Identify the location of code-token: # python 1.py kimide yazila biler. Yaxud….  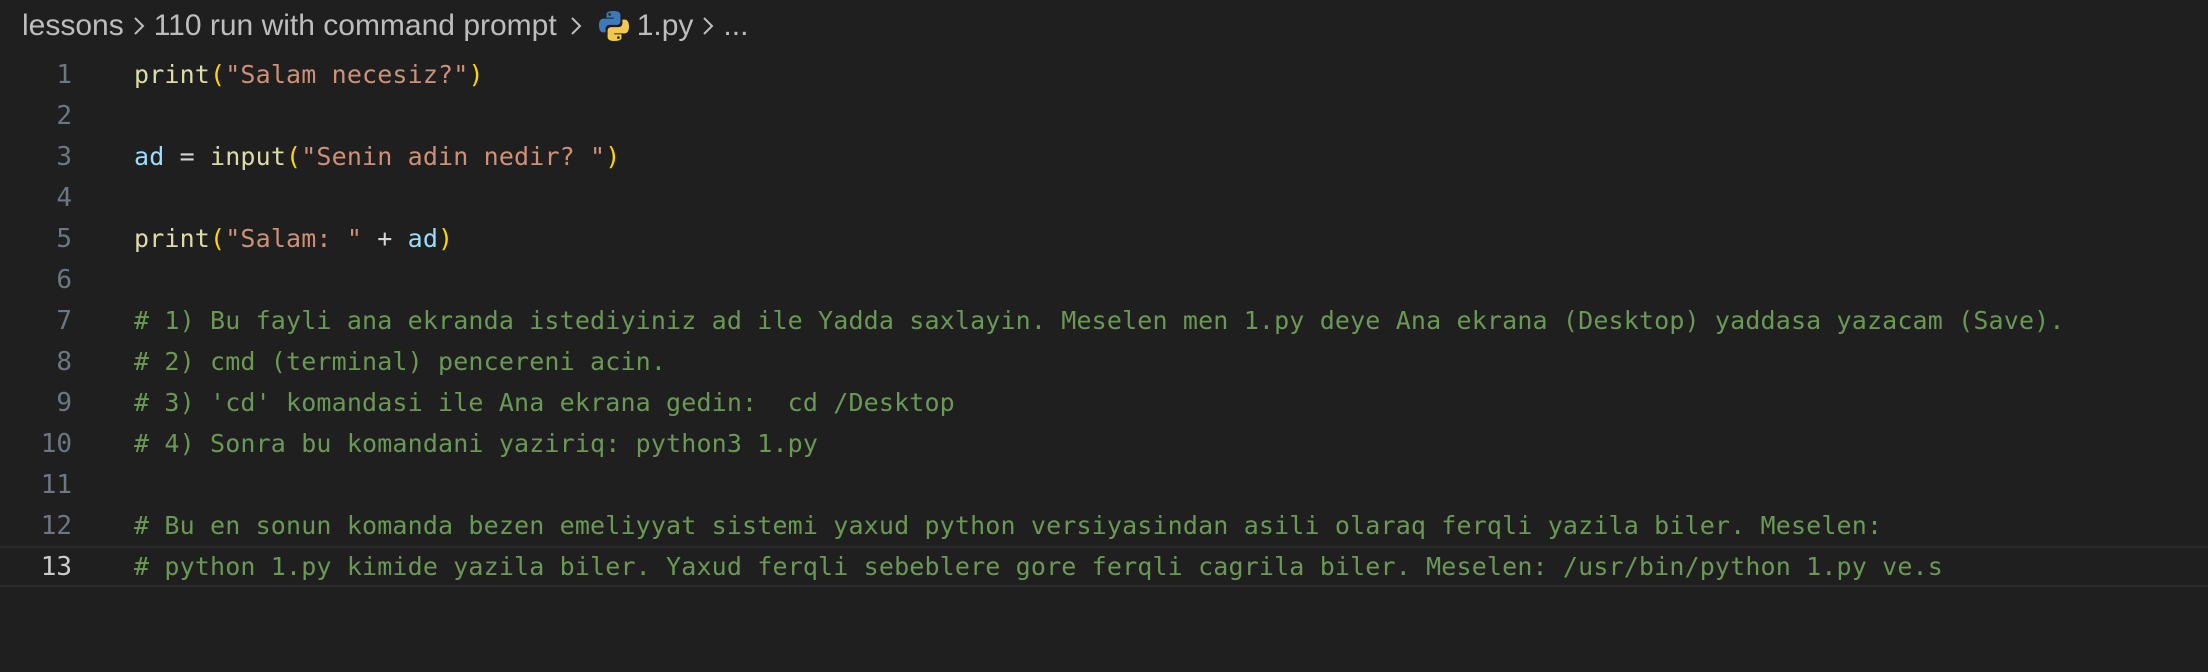
(1038, 566).